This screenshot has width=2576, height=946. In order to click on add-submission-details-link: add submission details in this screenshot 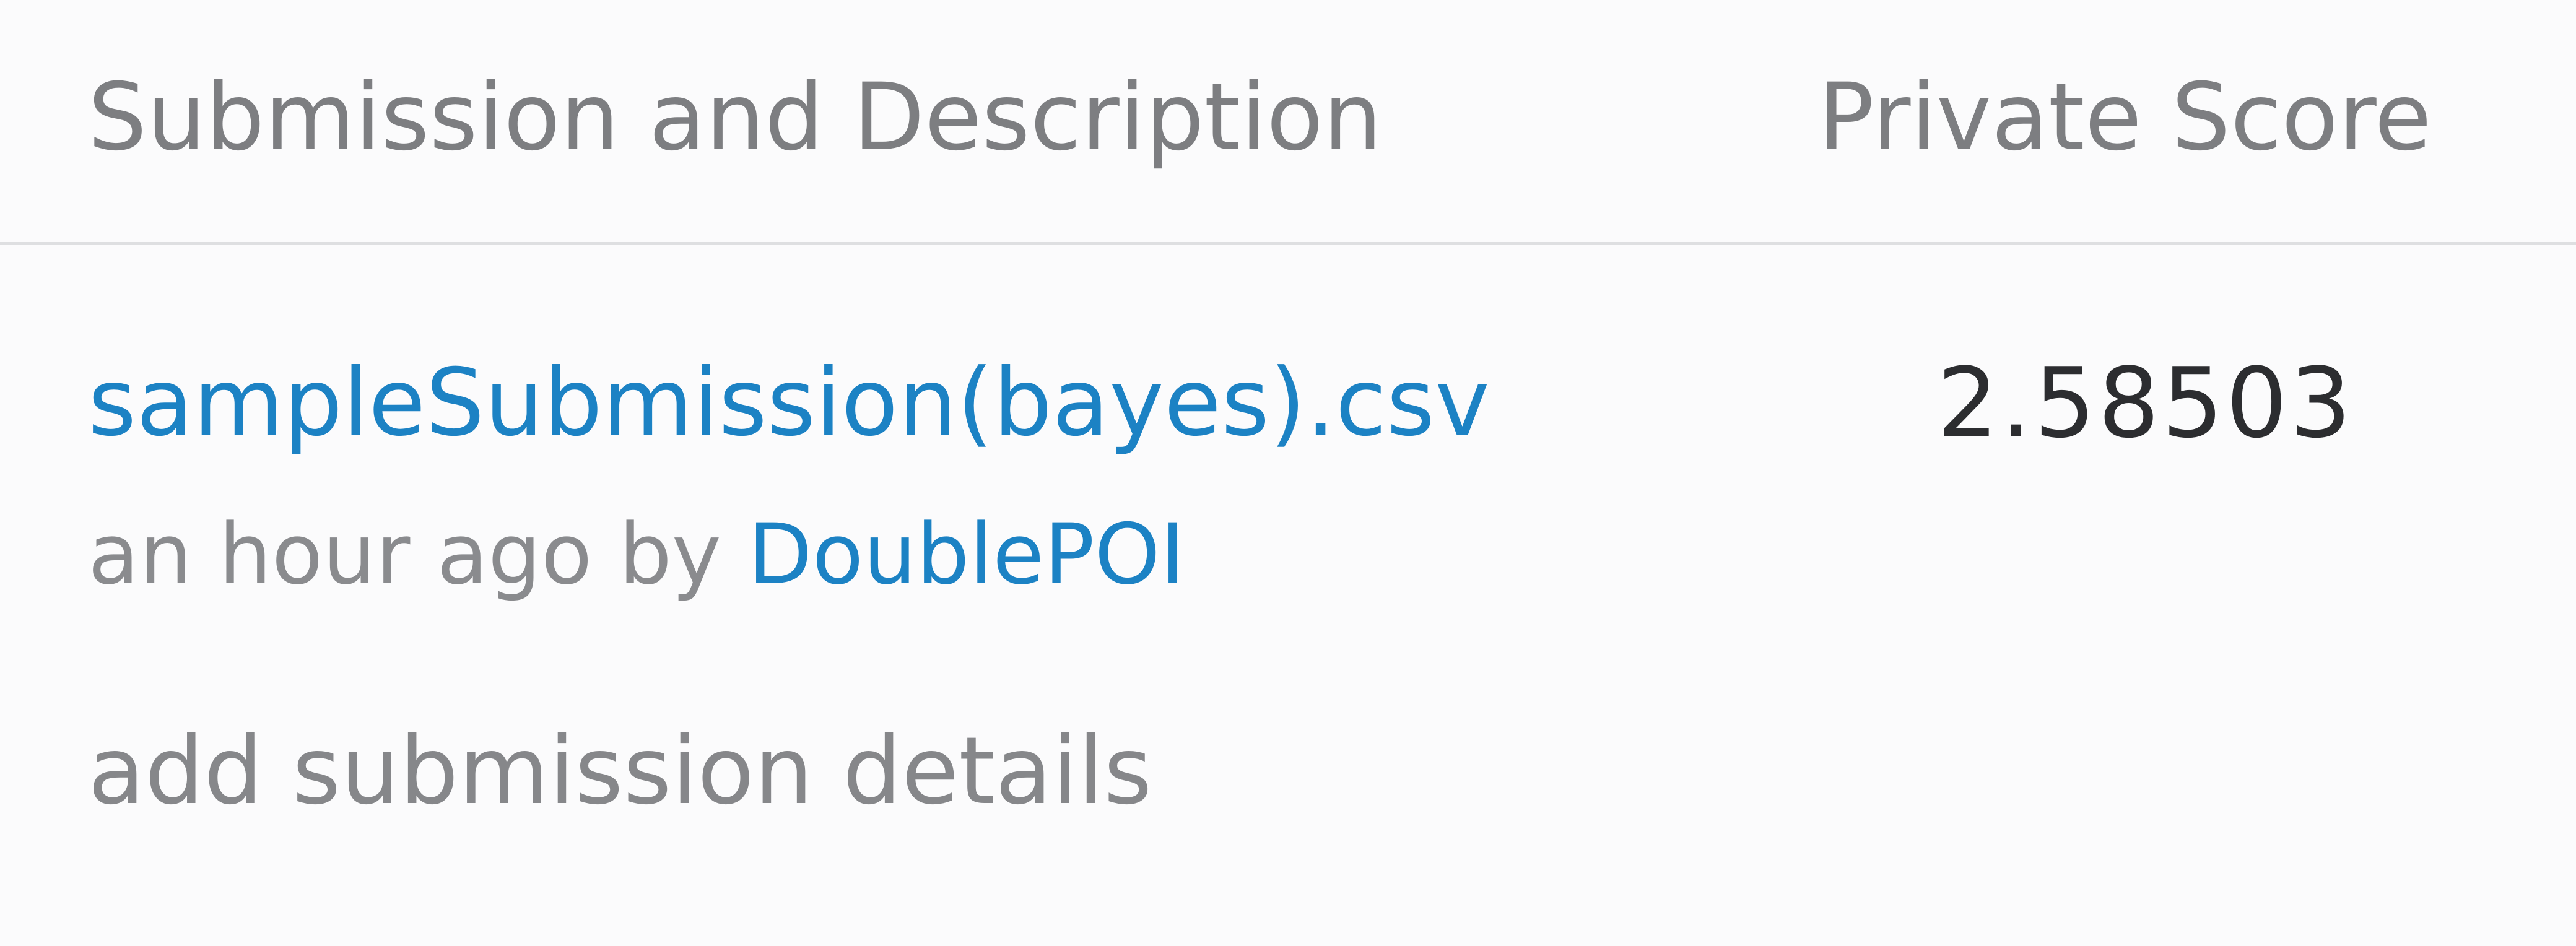, I will do `click(620, 772)`.